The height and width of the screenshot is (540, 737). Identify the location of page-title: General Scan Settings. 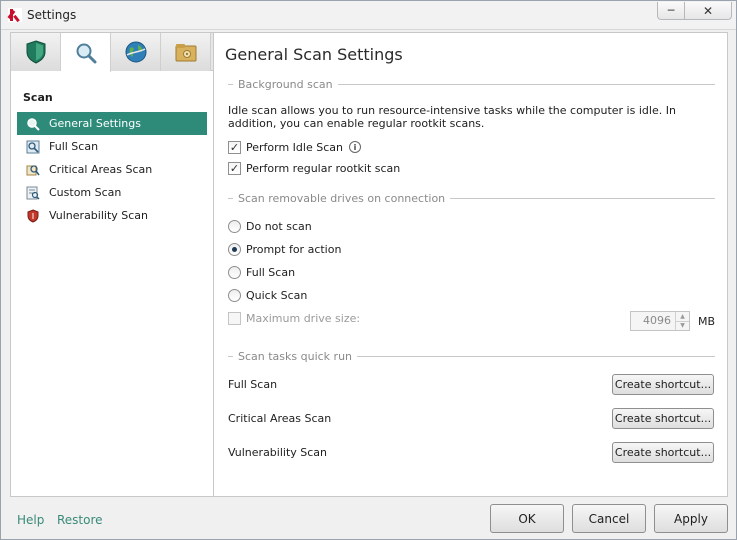
(314, 54).